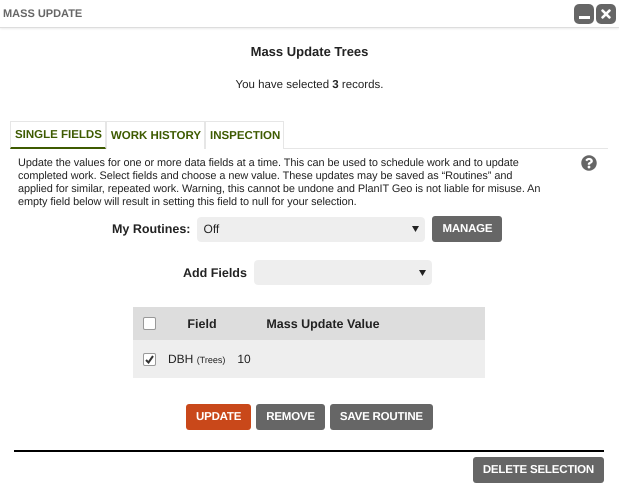 This screenshot has width=619, height=495. I want to click on routines-dropdown: Off, so click(311, 229).